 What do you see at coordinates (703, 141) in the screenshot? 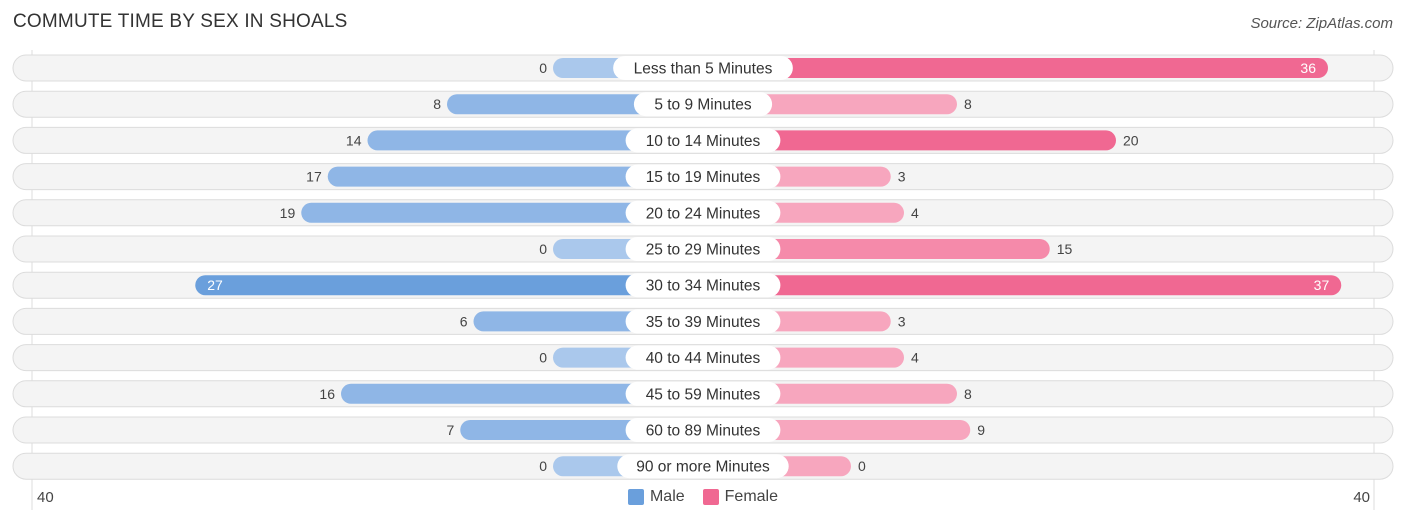
I see `category-label: 10 to 14 Minutes` at bounding box center [703, 141].